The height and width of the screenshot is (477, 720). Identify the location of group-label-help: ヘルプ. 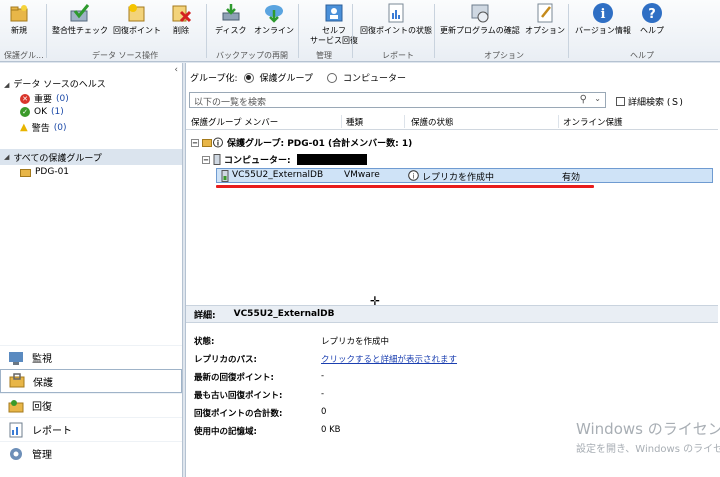
(642, 55).